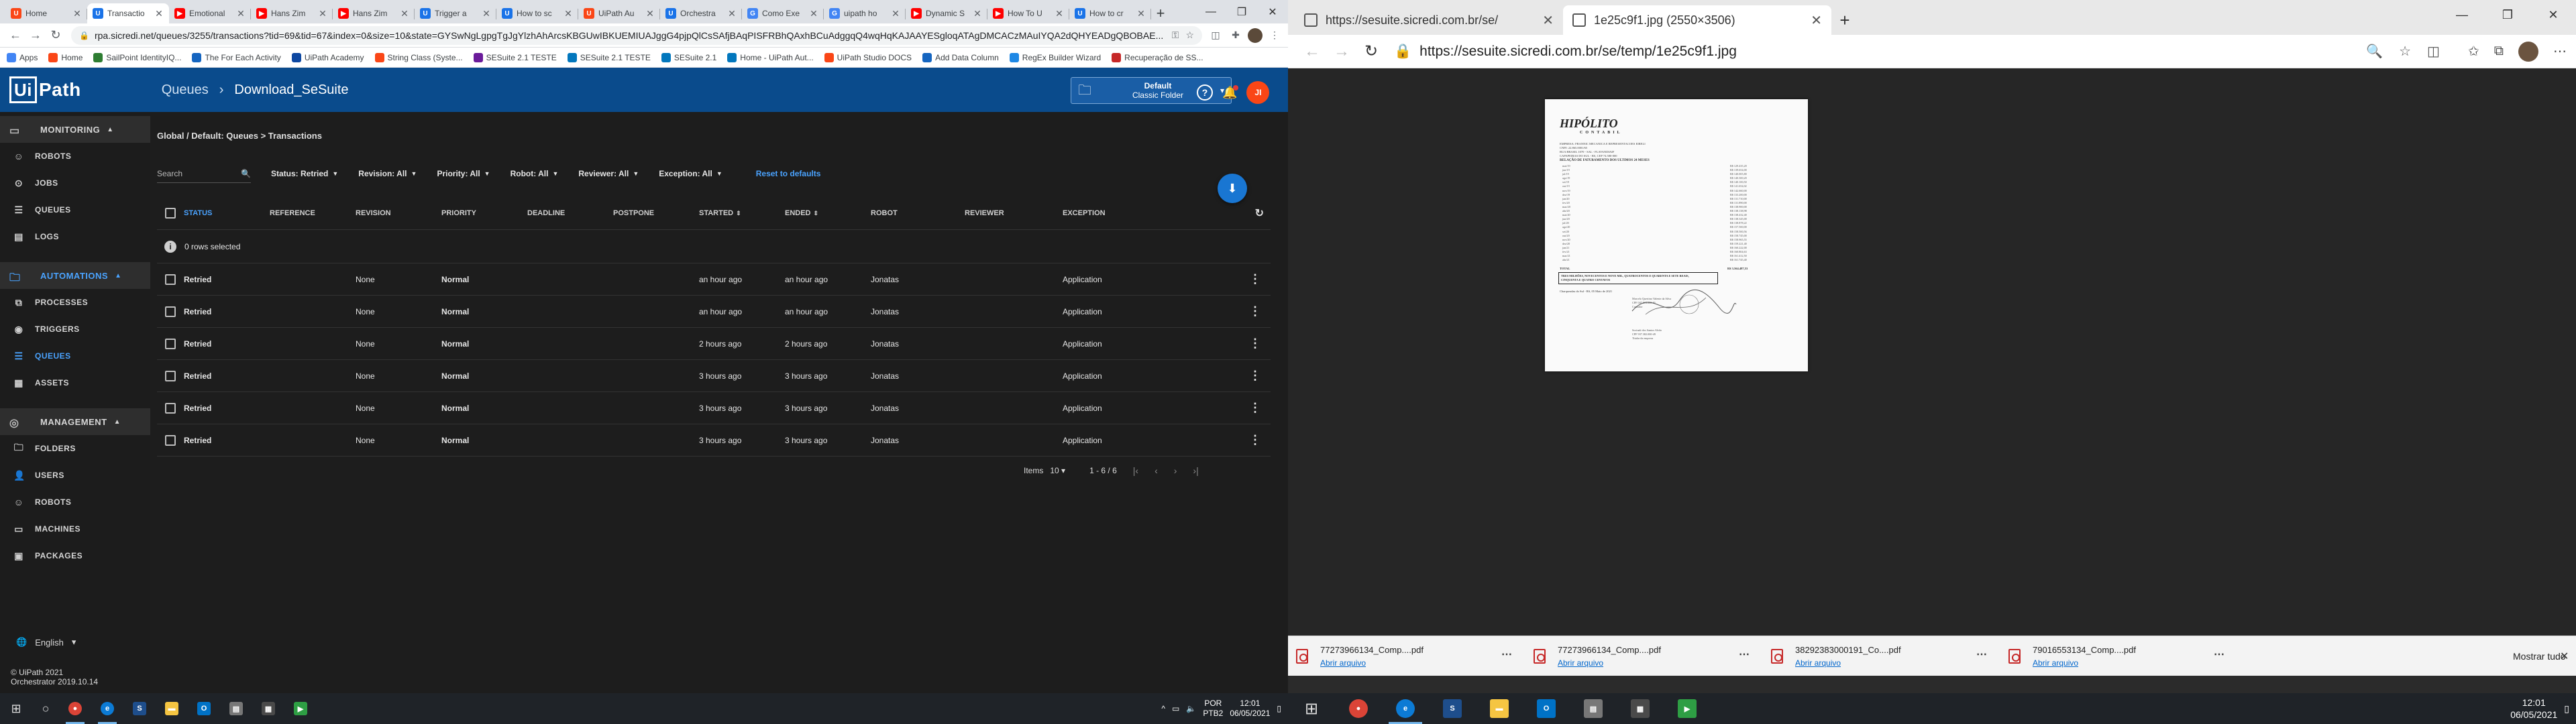  What do you see at coordinates (172, 708) in the screenshot?
I see `file-explorer-icon: ▬` at bounding box center [172, 708].